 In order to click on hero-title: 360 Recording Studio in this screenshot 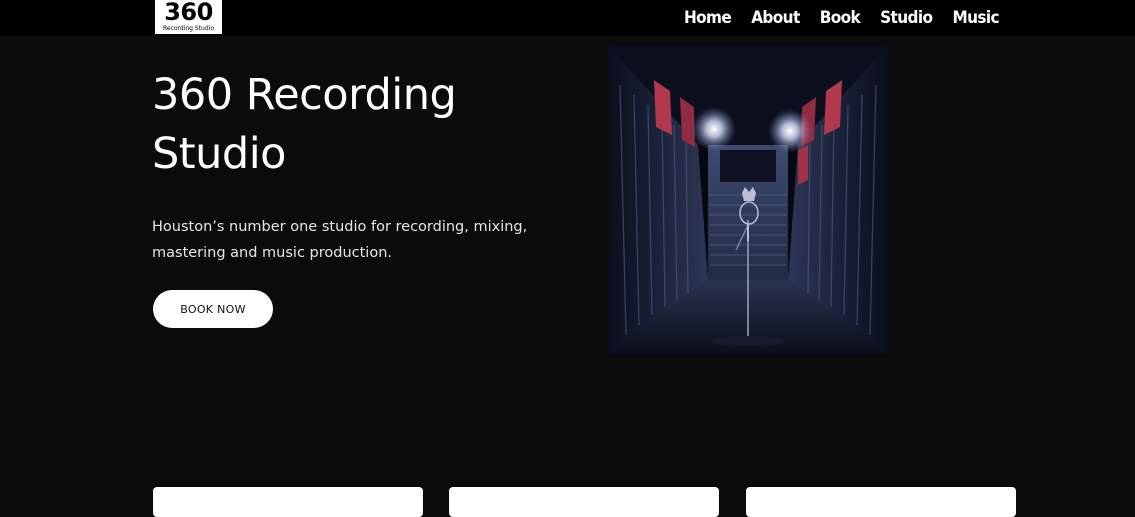, I will do `click(362, 125)`.